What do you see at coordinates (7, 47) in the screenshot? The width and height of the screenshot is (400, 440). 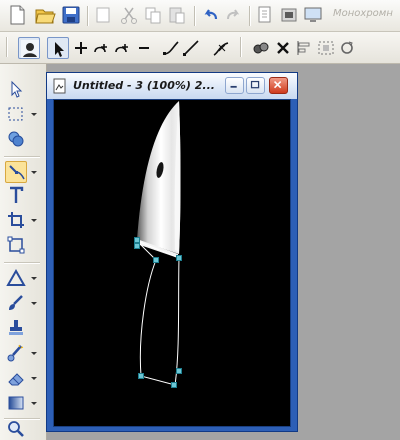 I see `toolbar-grip` at bounding box center [7, 47].